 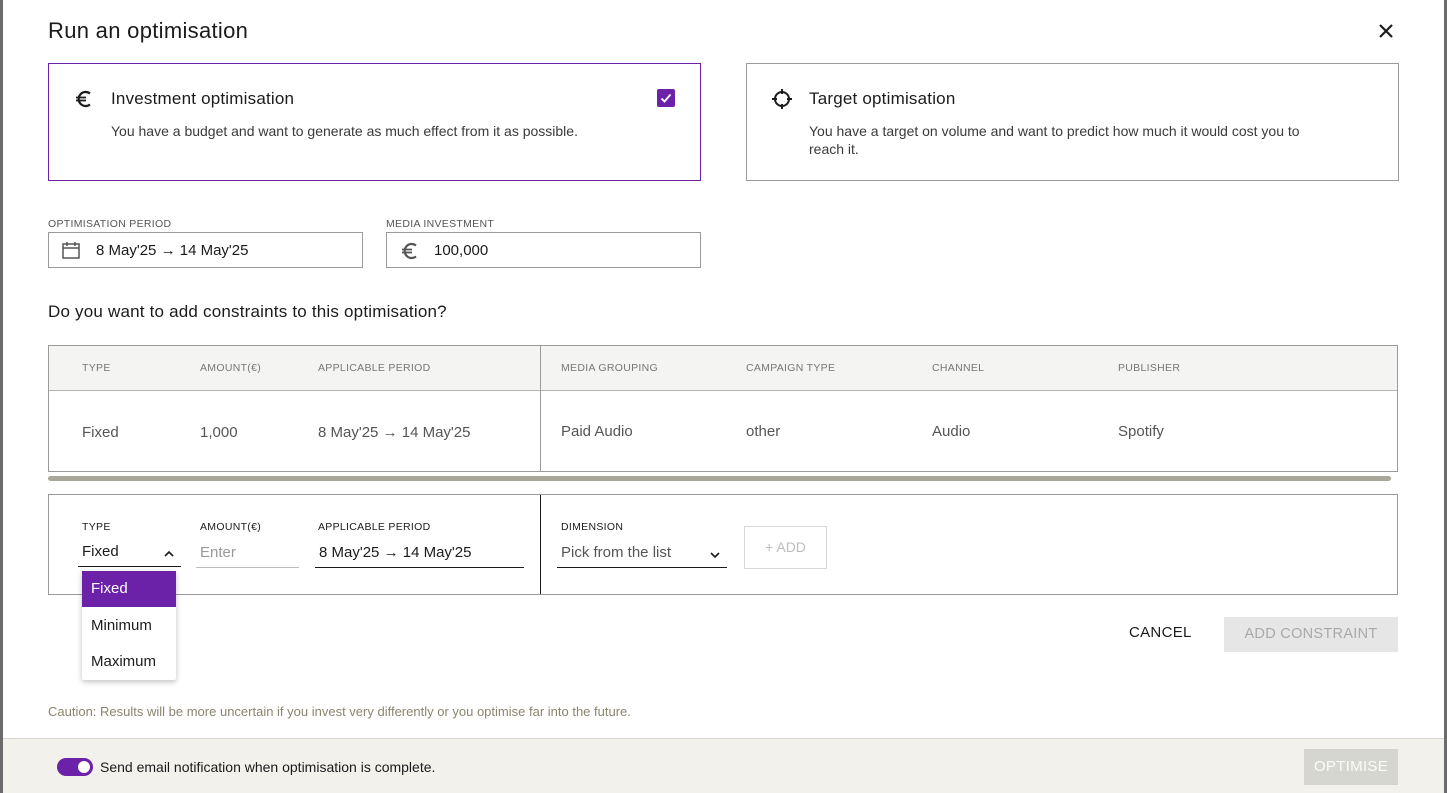 What do you see at coordinates (203, 98) in the screenshot?
I see `investment-optimisation-title: Investment optimisation` at bounding box center [203, 98].